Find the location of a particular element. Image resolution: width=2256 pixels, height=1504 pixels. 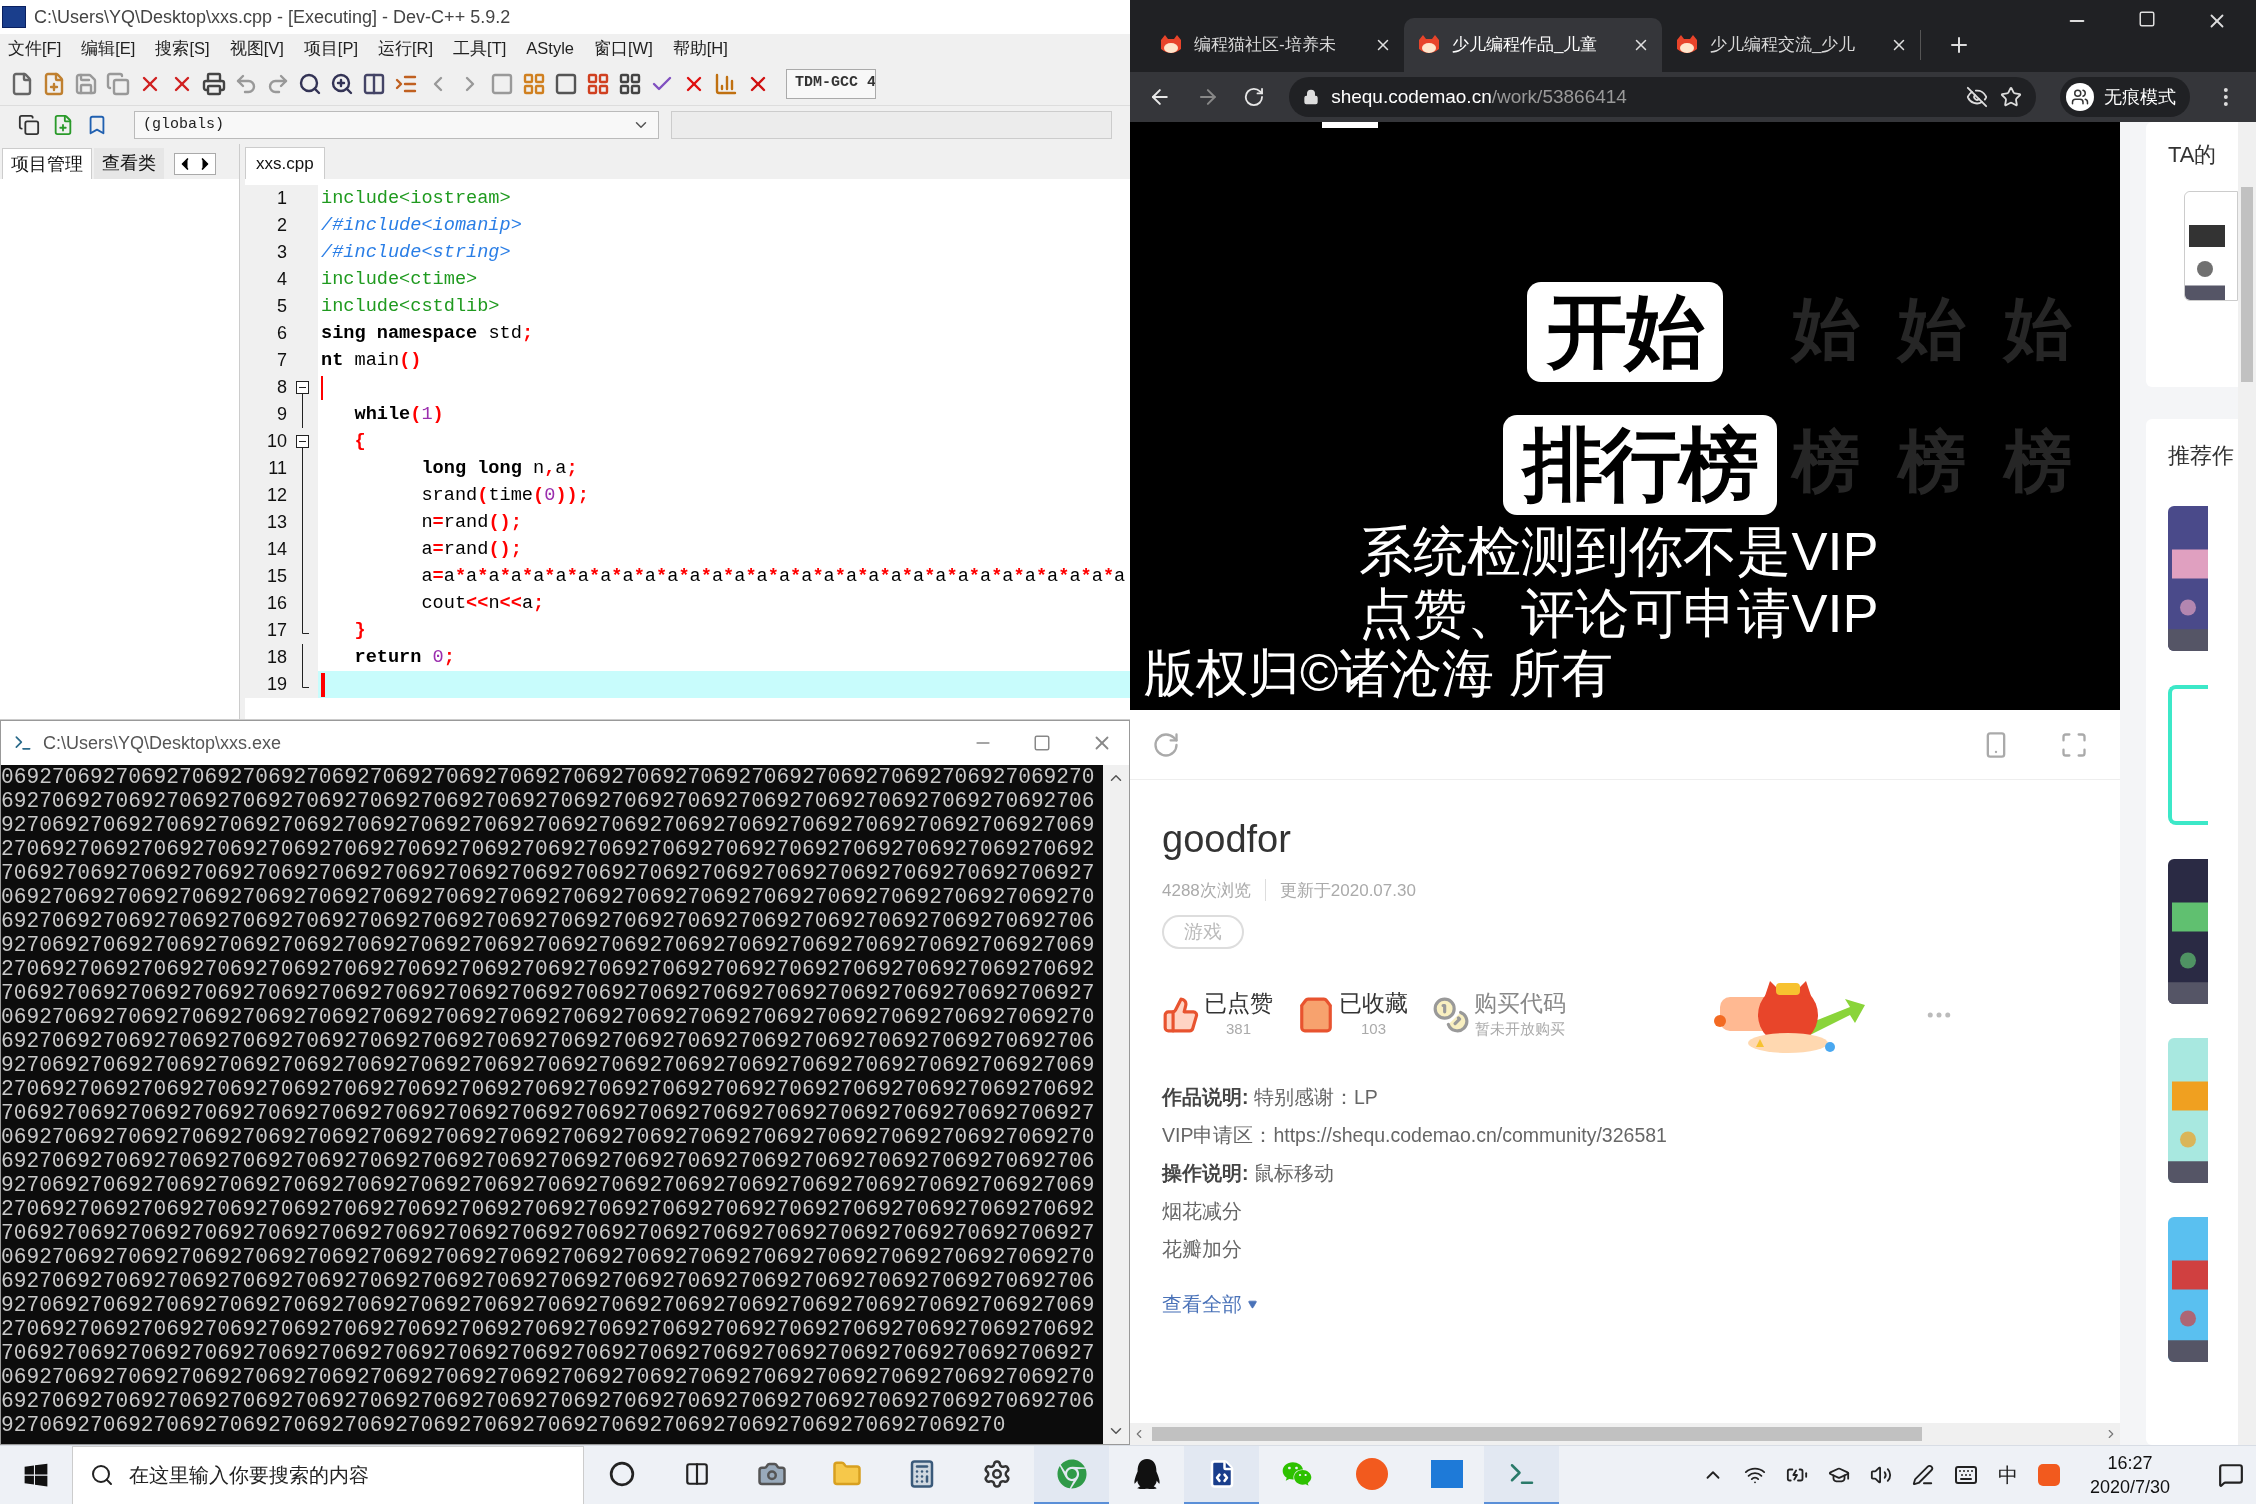

printer-icon is located at coordinates (214, 83).